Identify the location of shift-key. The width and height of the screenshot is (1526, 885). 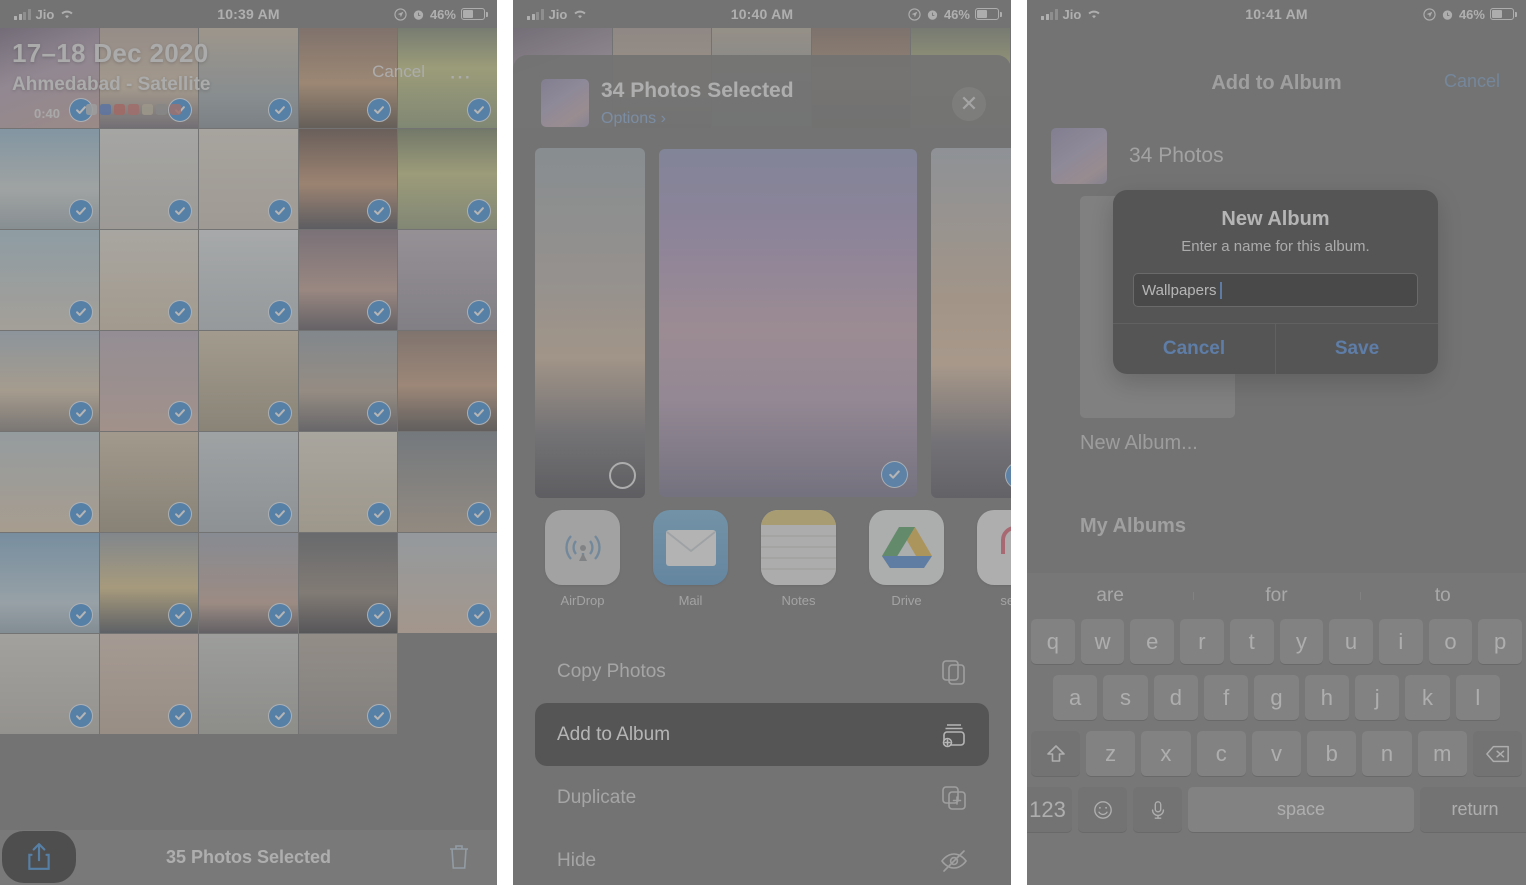
(1055, 753).